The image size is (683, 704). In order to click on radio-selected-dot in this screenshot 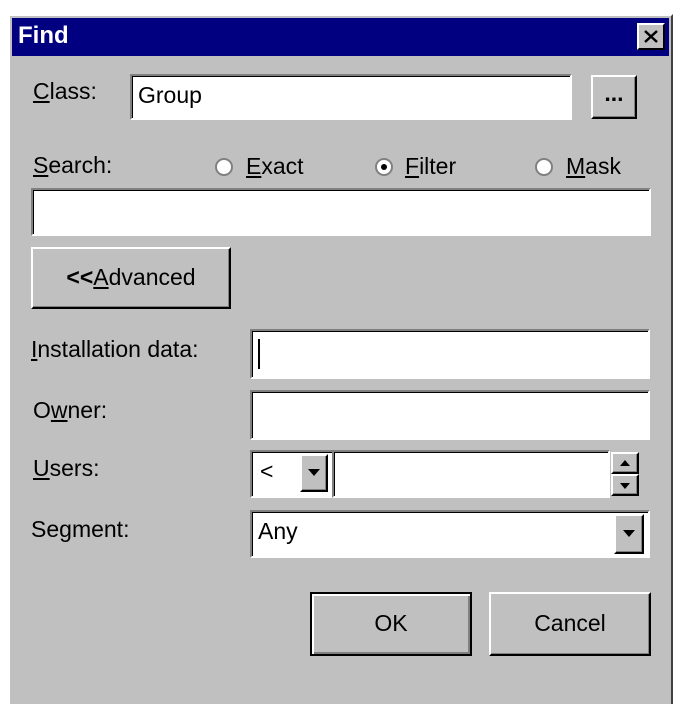, I will do `click(384, 167)`.